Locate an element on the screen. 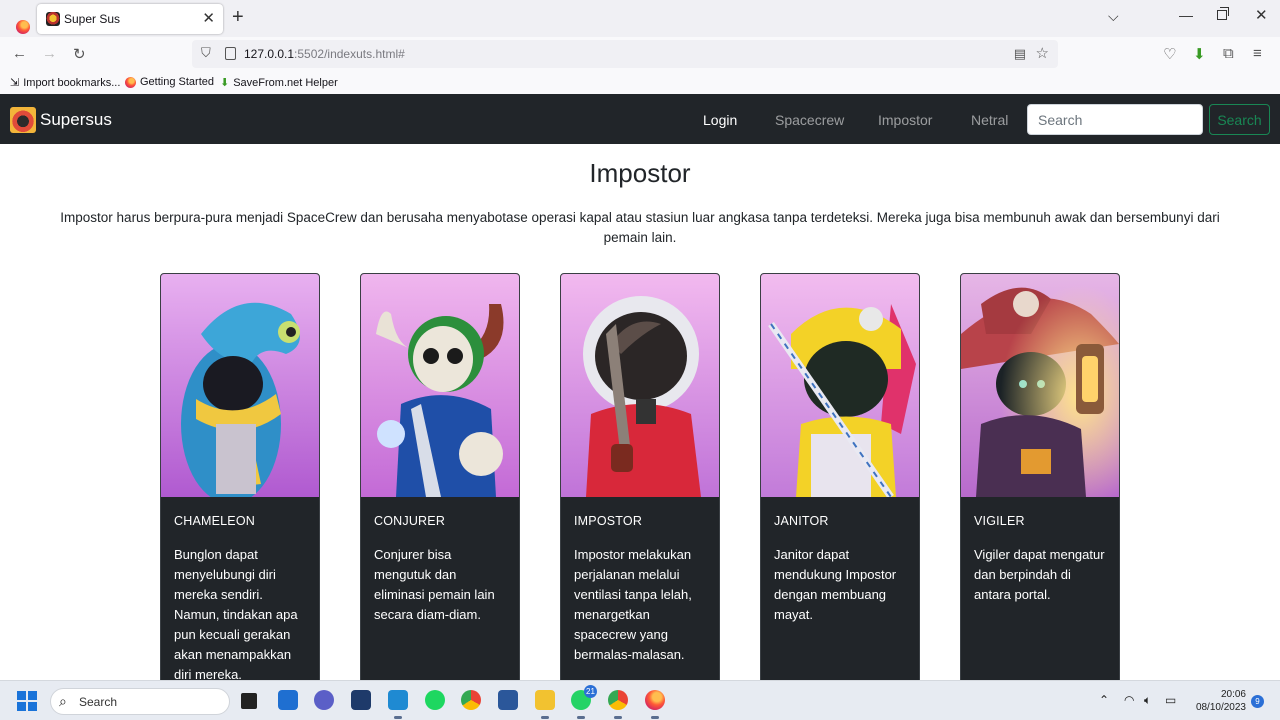 This screenshot has width=1280, height=720. card-title: CHAMELEON is located at coordinates (214, 521).